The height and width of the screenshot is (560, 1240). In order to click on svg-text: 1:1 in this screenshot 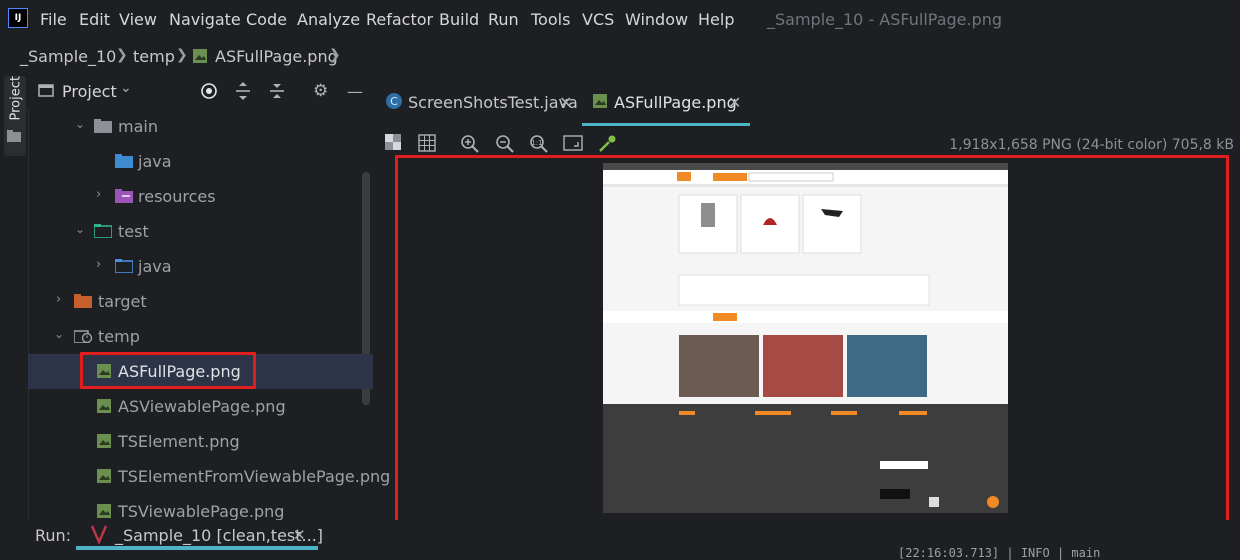, I will do `click(536, 143)`.